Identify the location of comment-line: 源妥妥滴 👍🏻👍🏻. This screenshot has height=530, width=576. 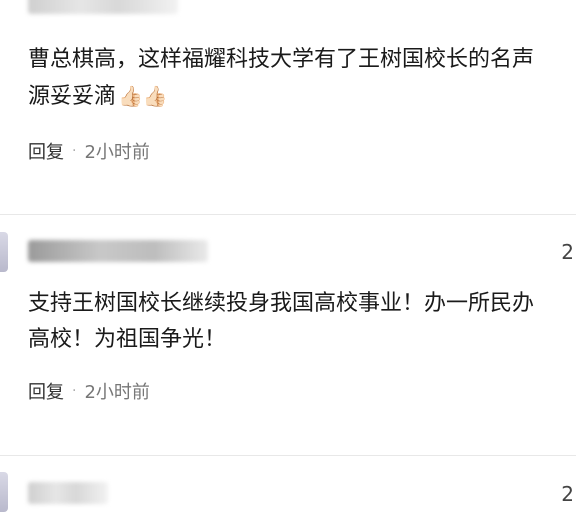
(302, 96).